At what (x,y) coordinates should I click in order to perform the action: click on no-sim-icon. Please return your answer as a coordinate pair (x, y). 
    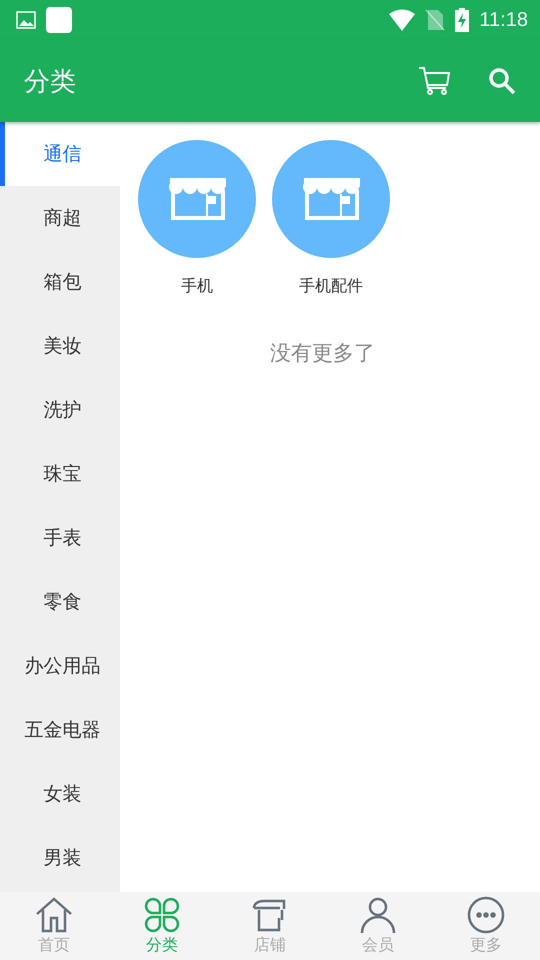
    Looking at the image, I should click on (435, 20).